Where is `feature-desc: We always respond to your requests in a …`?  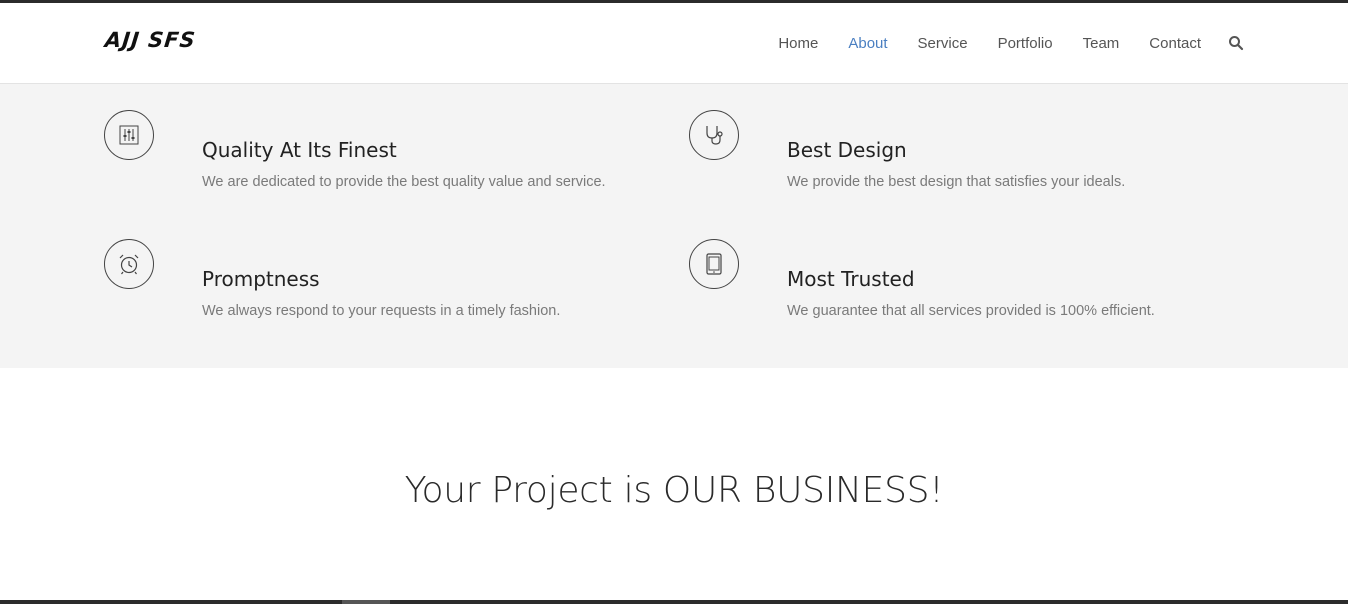 feature-desc: We always respond to your requests in a … is located at coordinates (381, 311).